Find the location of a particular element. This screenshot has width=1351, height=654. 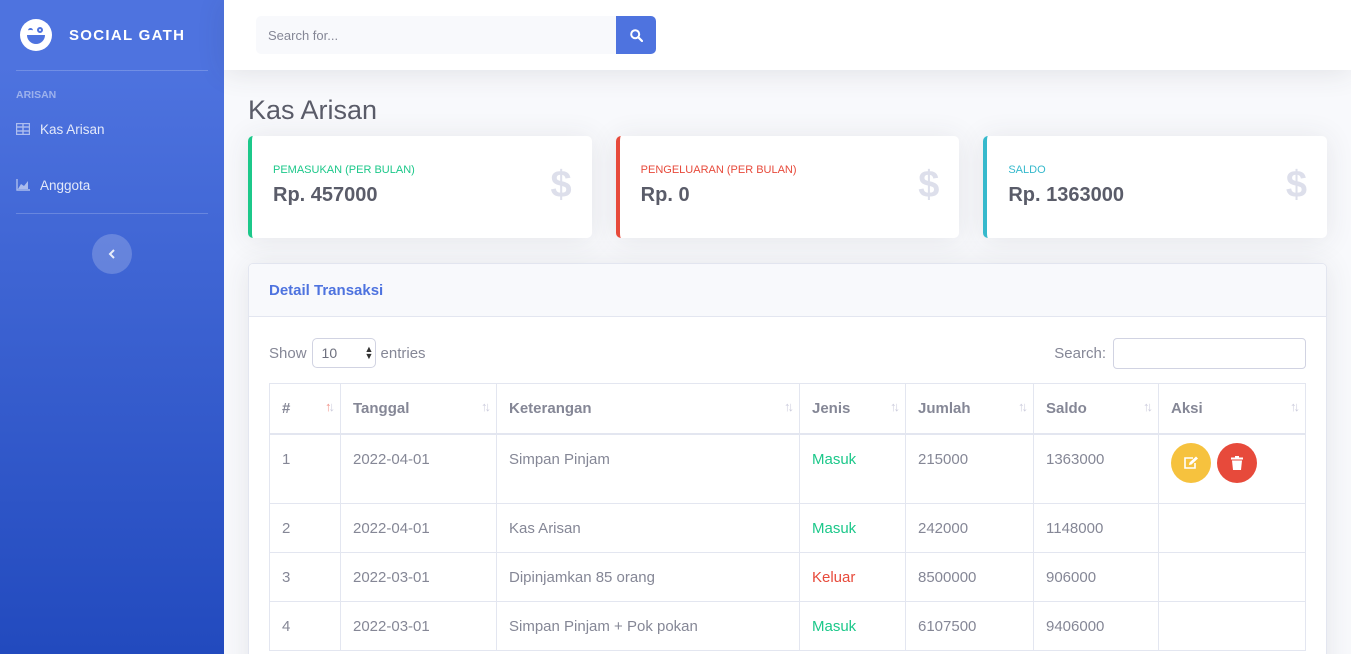

search-button is located at coordinates (636, 35).